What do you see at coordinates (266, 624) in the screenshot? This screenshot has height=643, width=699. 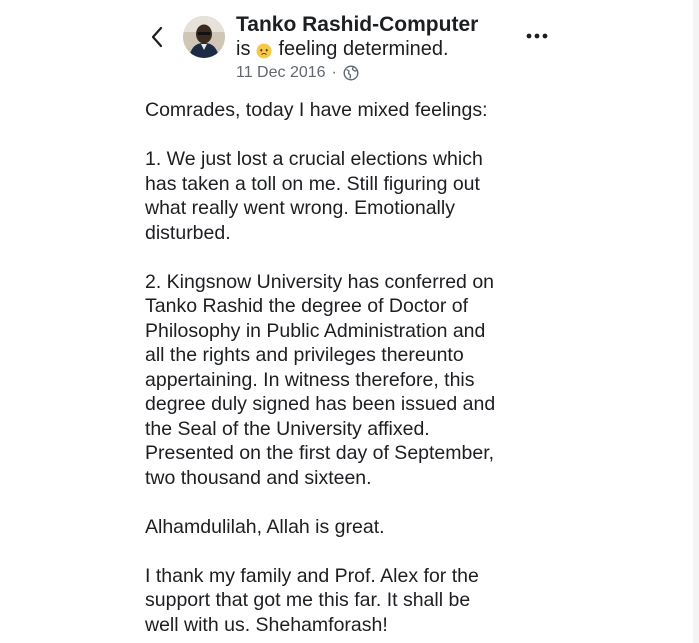 I see `post-line: well with us. Shehamforash!` at bounding box center [266, 624].